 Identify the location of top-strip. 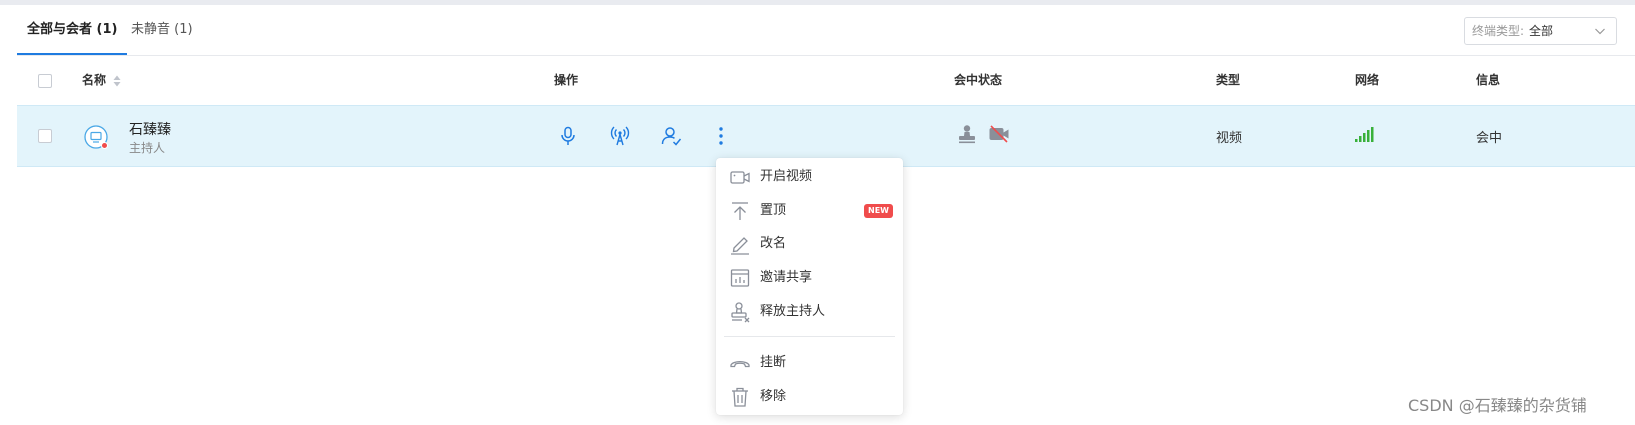
(817, 2).